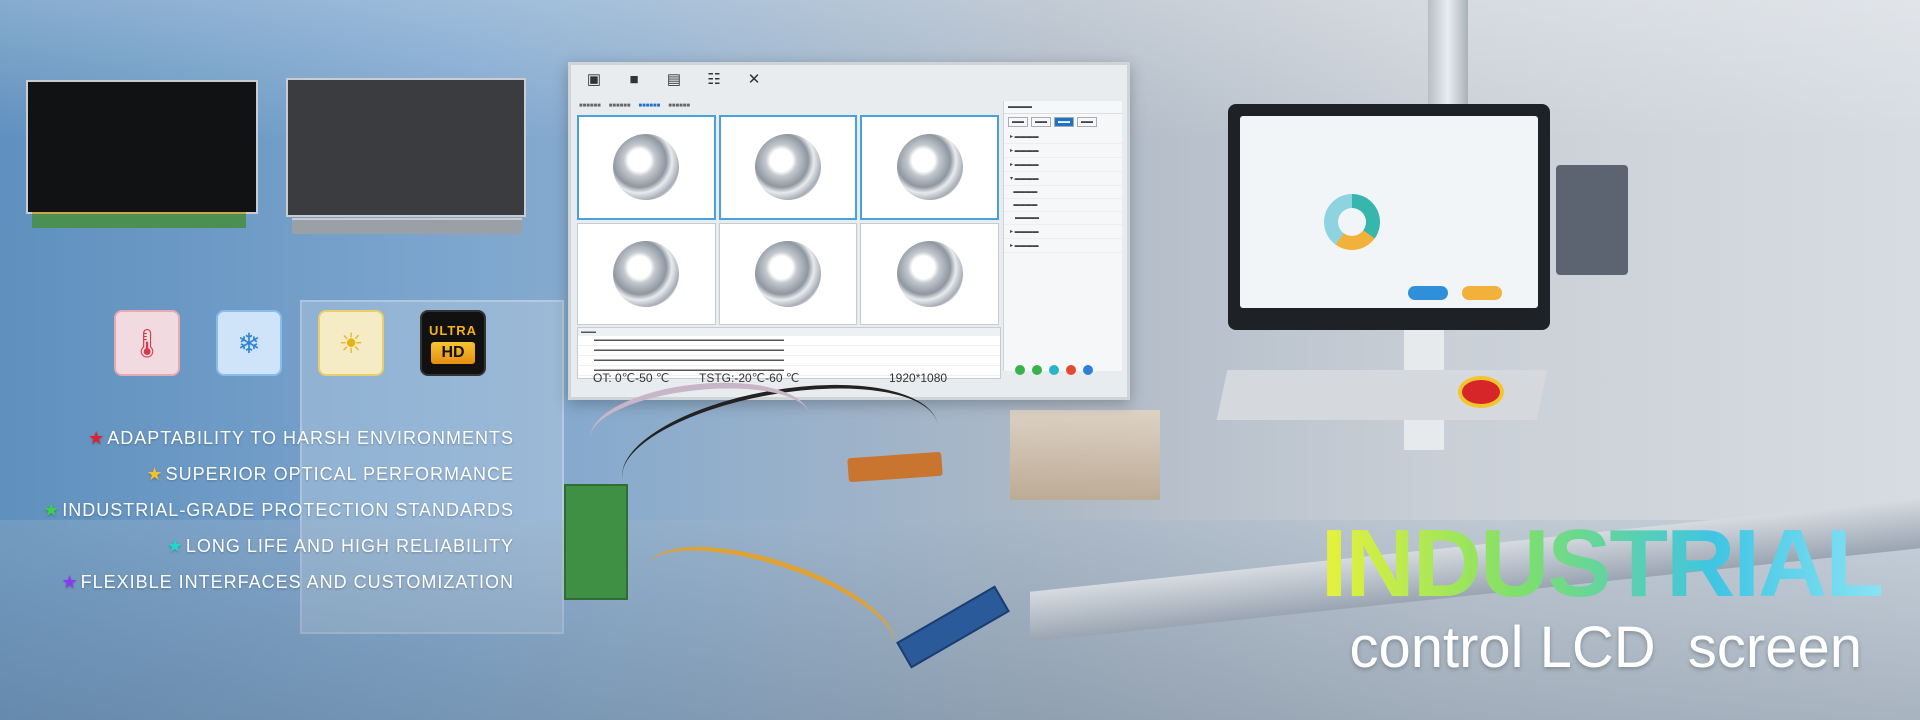 The height and width of the screenshot is (720, 1920). What do you see at coordinates (634, 79) in the screenshot?
I see `camera-icon: ■` at bounding box center [634, 79].